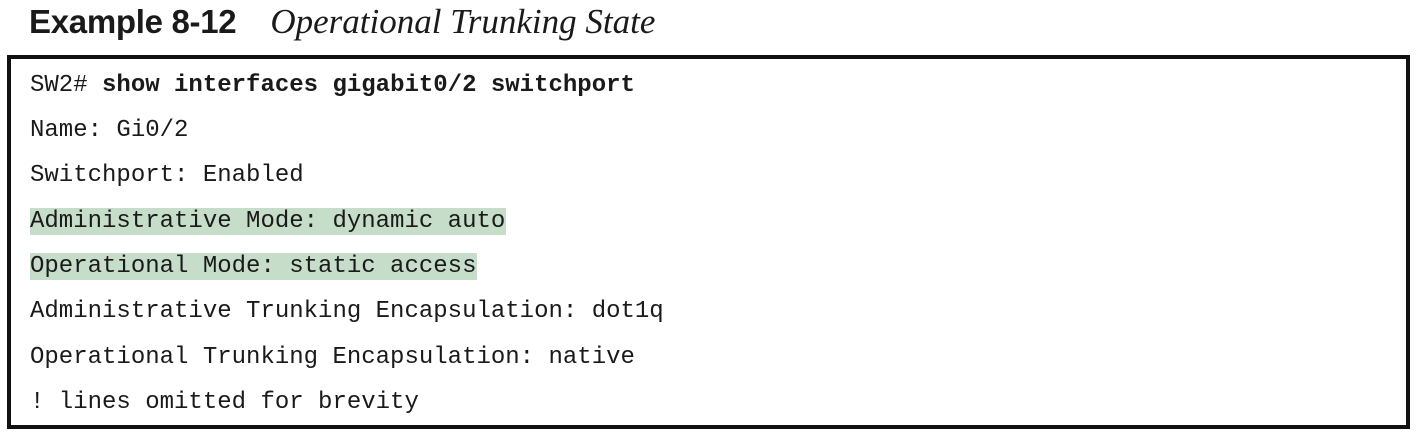 The width and height of the screenshot is (1420, 440). Describe the element at coordinates (463, 21) in the screenshot. I see `example-title: Operational Trunking State` at that location.